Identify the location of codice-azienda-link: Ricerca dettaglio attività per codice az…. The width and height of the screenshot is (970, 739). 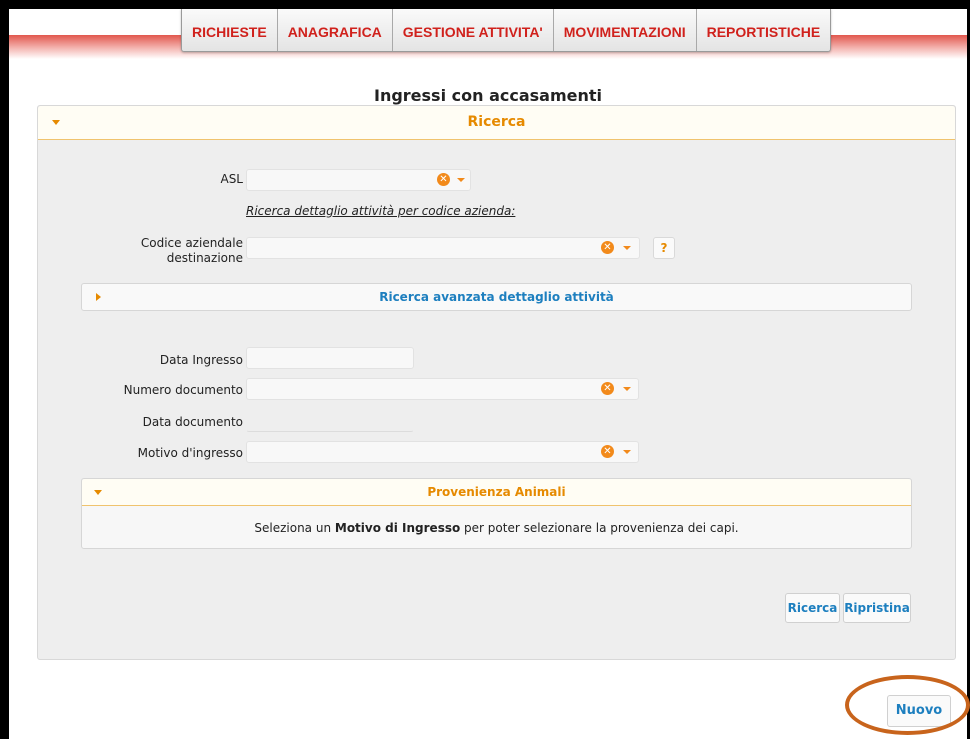
(380, 211).